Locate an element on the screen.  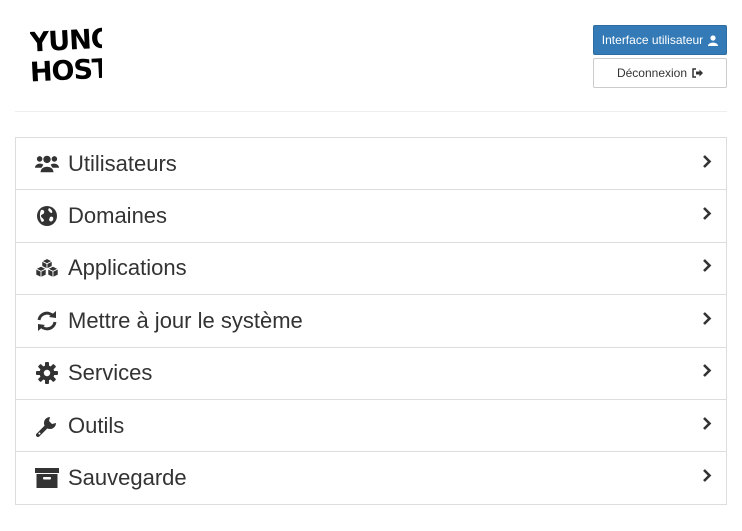
menu-item-label: Utilisateurs is located at coordinates (122, 163).